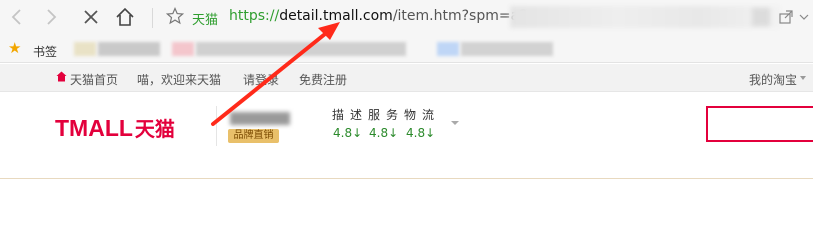 This screenshot has height=249, width=813. Describe the element at coordinates (205, 18) in the screenshot. I see `site-identity-label: 天猫` at that location.